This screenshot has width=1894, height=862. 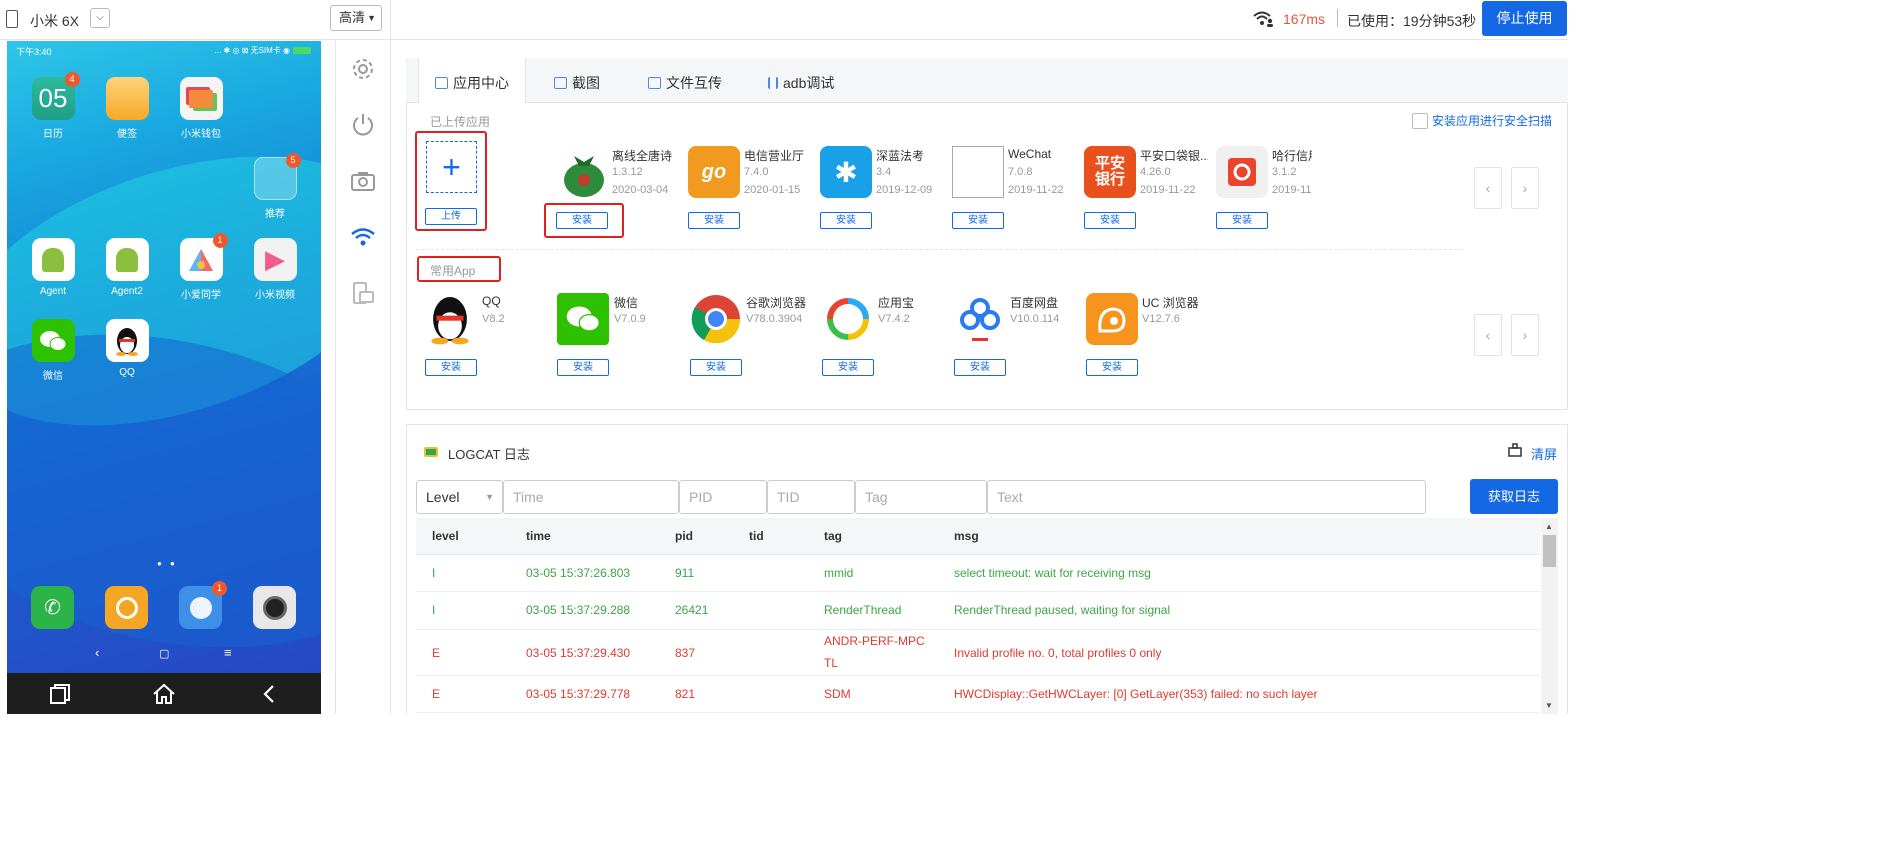 I want to click on divider, so click(x=335, y=377).